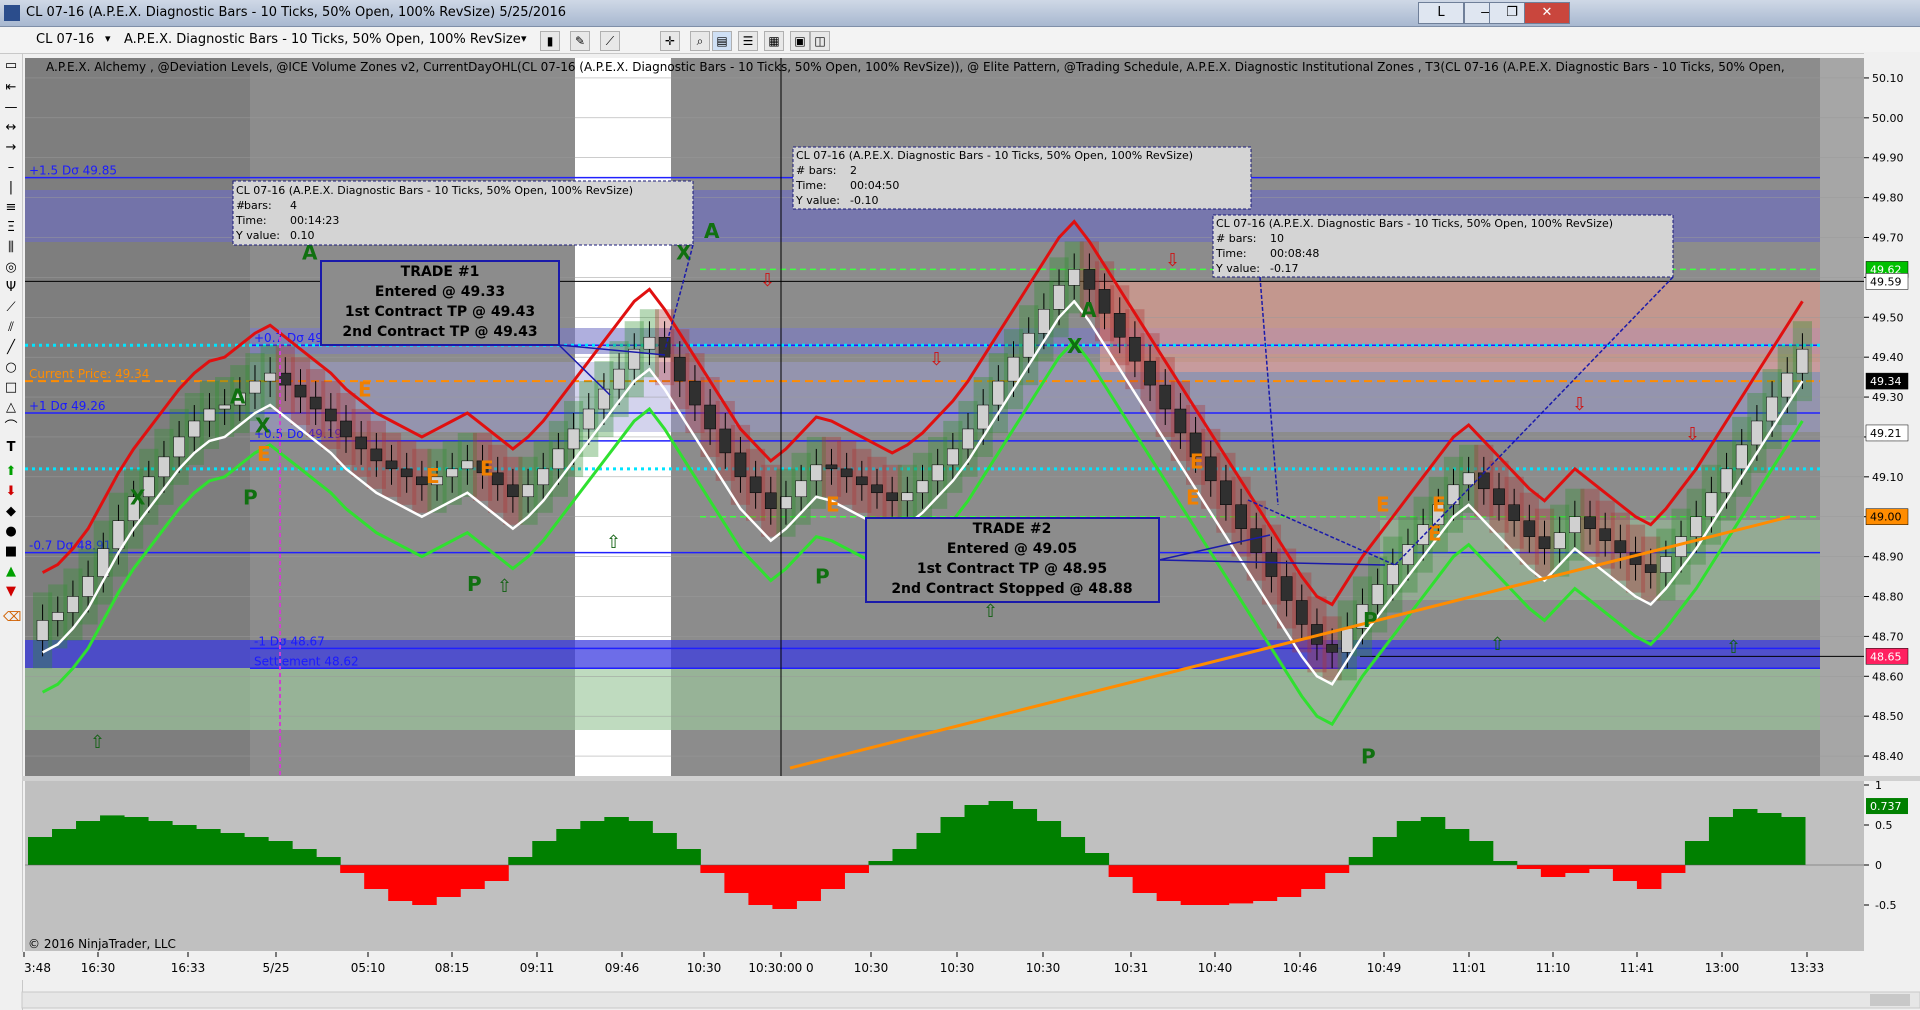 Image resolution: width=1920 pixels, height=1010 pixels. I want to click on tooltip-2-time: 00:04:50, so click(874, 185).